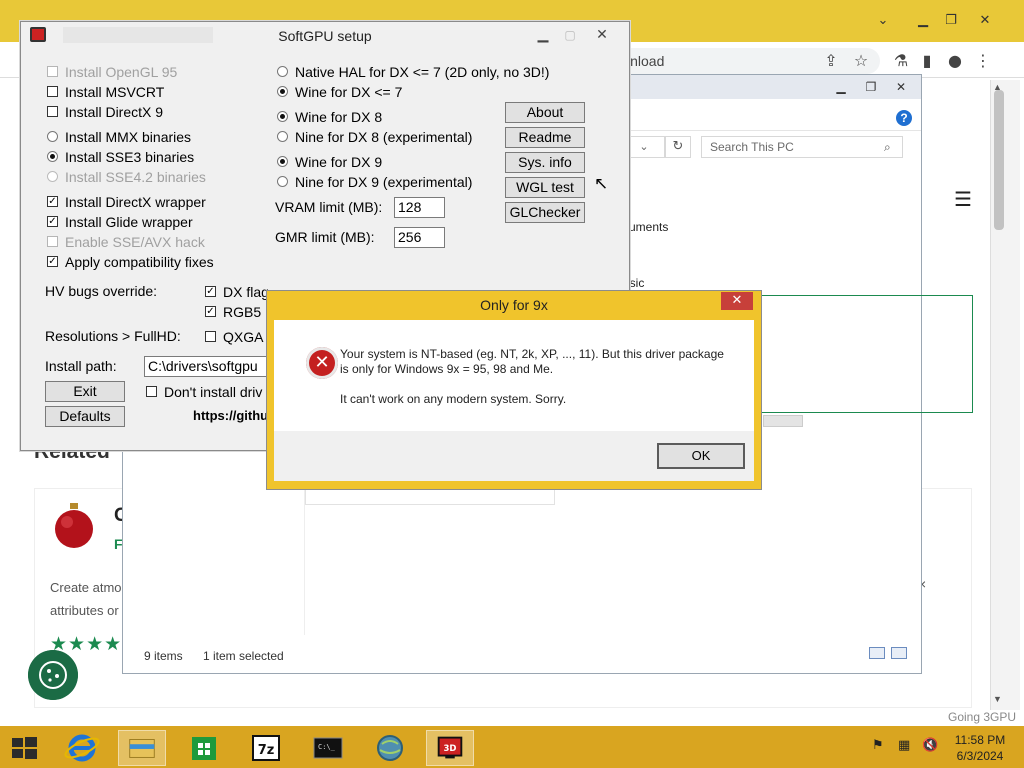 The image size is (1024, 768). I want to click on option-label: Wine for DX <= 7, so click(348, 92).